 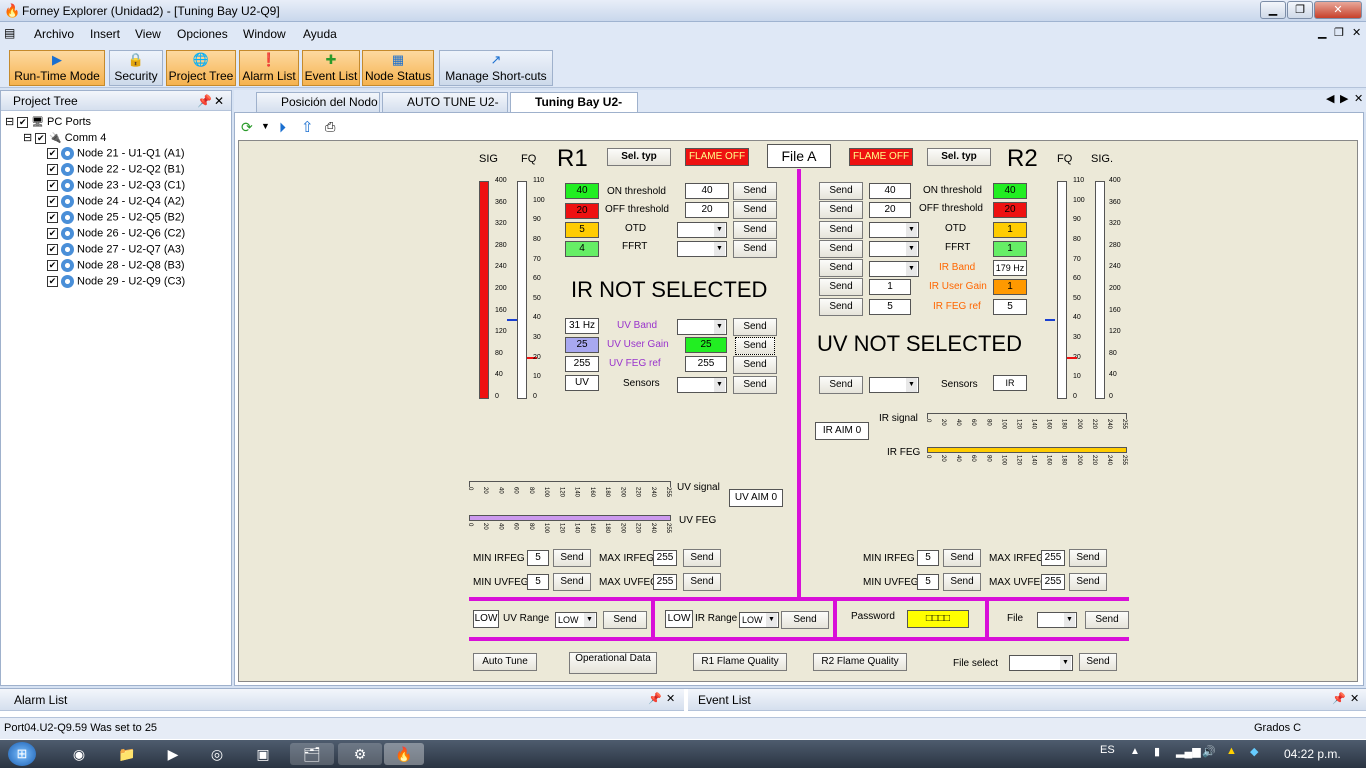 I want to click on r1-uv-gain-send-button: Send, so click(x=755, y=346).